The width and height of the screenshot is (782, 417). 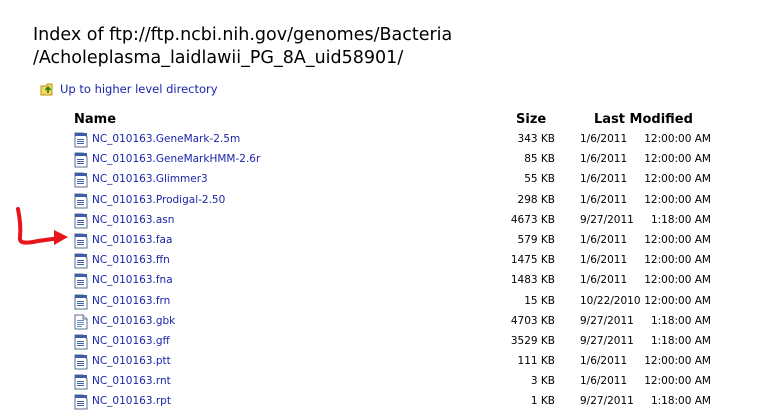 What do you see at coordinates (131, 401) in the screenshot?
I see `file-link: NC_010163.rpt` at bounding box center [131, 401].